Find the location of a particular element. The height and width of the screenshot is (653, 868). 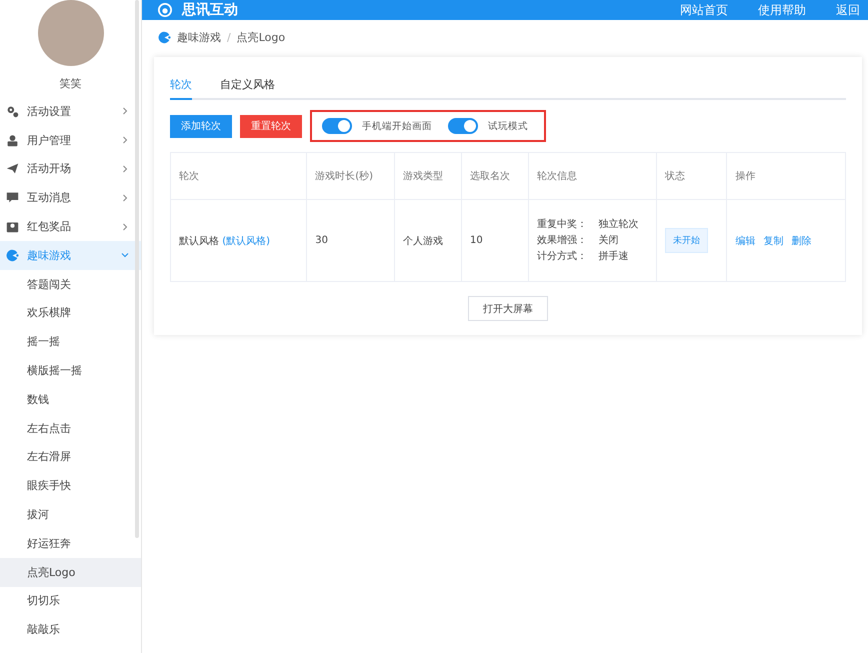

submenu-item: 左右滑屏 is located at coordinates (70, 457).